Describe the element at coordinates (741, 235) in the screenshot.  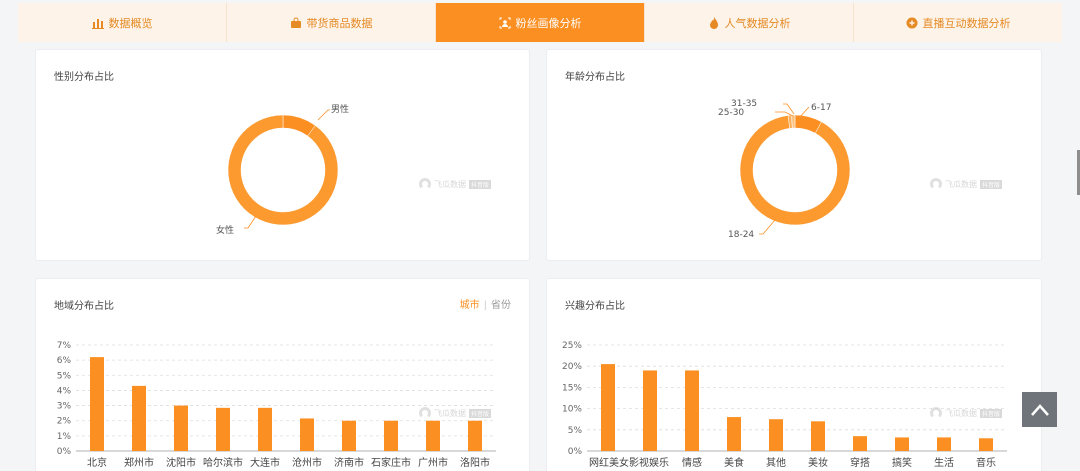
I see `legend-label-18-24: 18-24` at that location.